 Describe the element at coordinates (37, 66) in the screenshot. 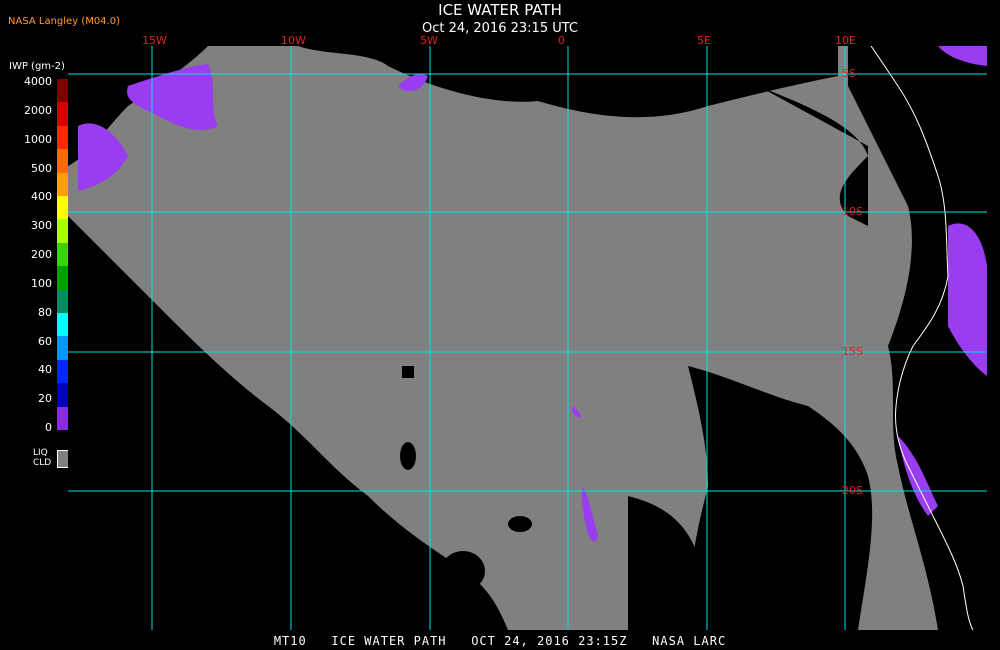

I see `legend-title: IWP (gm-2)` at that location.